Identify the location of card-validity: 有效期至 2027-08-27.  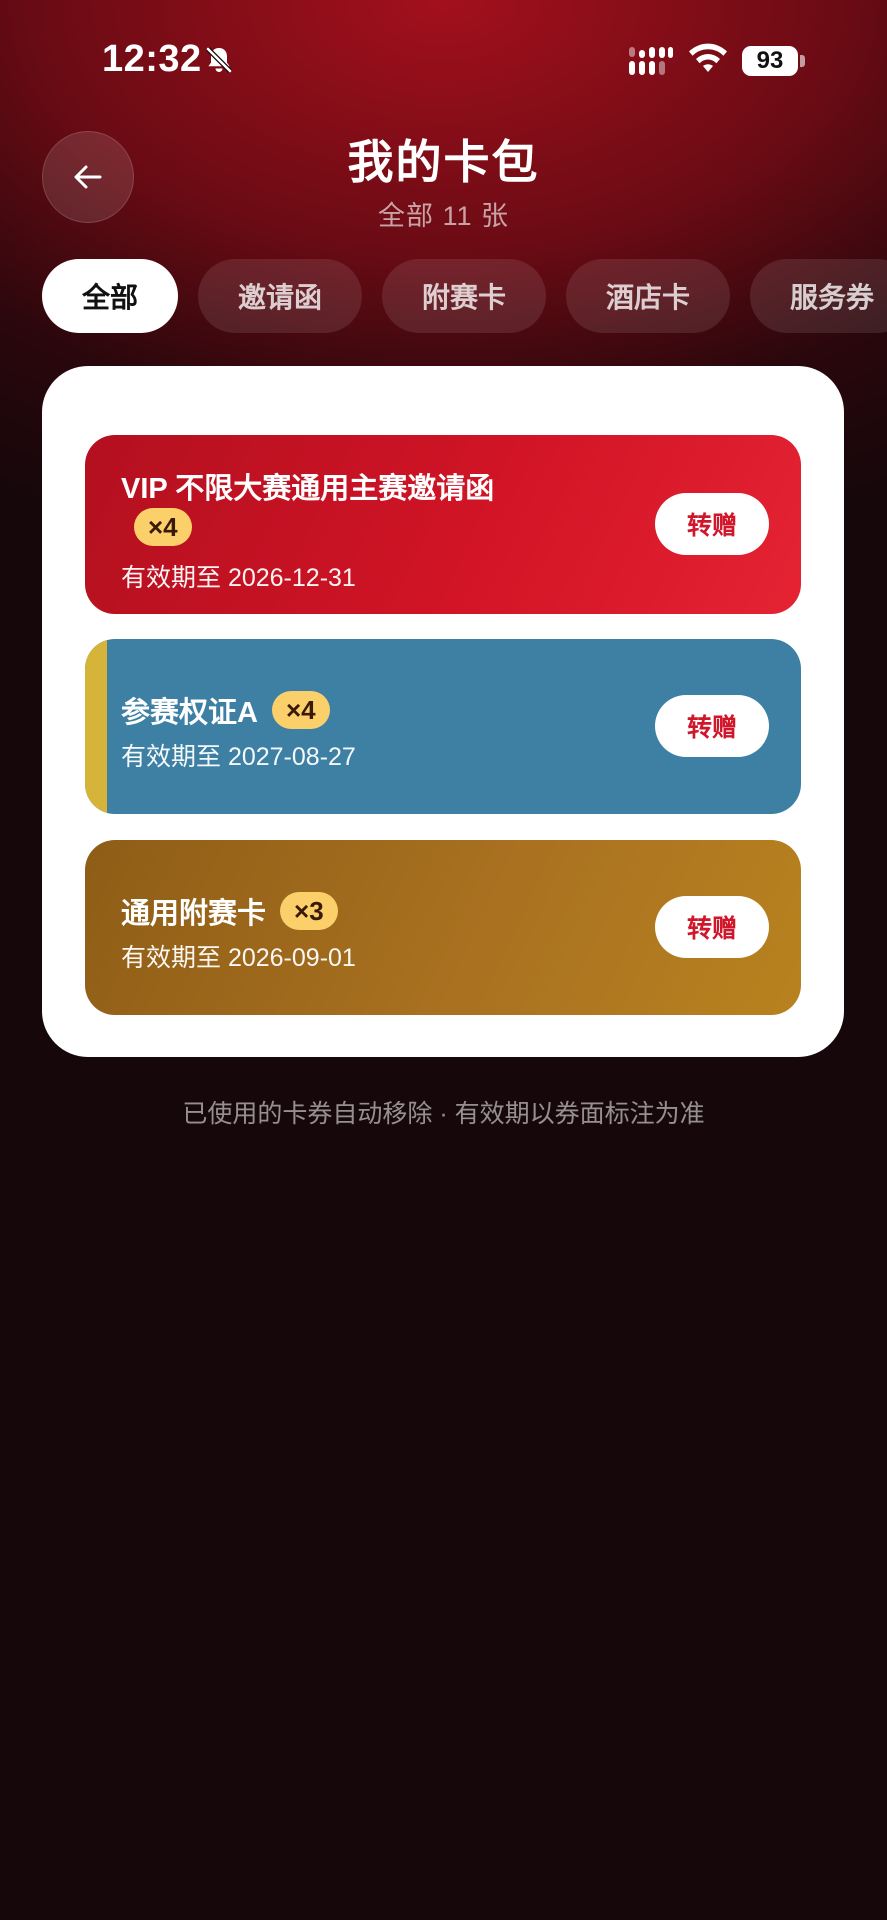
(238, 757).